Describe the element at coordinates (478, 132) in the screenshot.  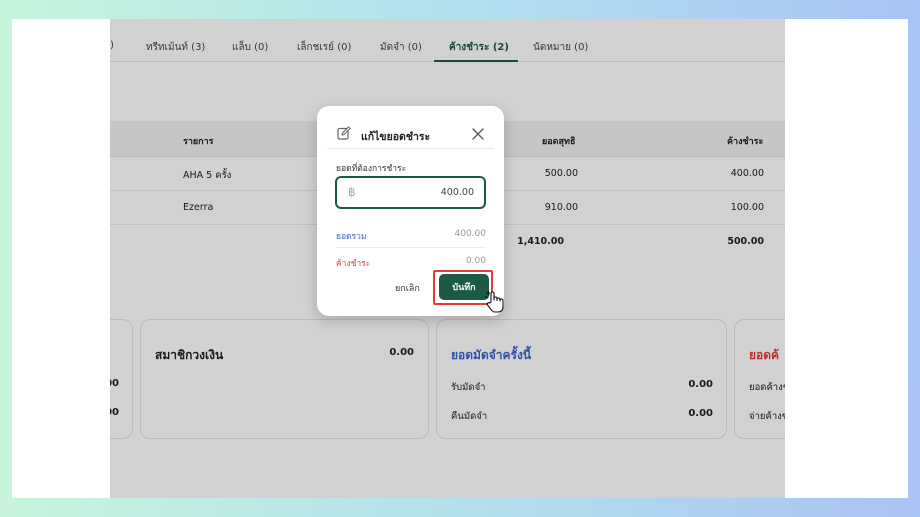
I see `close-icon` at that location.